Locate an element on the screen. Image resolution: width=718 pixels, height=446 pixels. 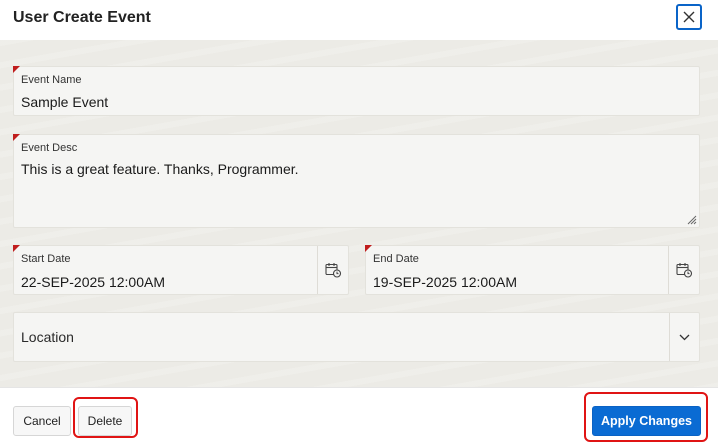
location-select: Location is located at coordinates (356, 337).